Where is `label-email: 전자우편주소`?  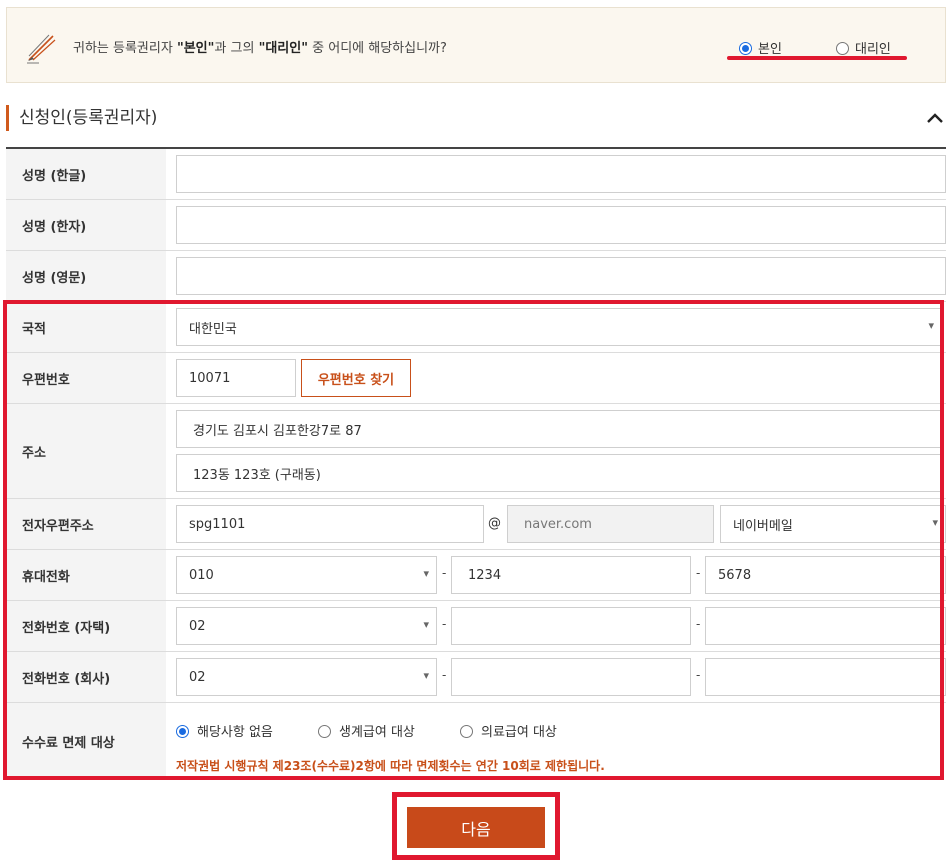
label-email: 전자우편주소 is located at coordinates (86, 524).